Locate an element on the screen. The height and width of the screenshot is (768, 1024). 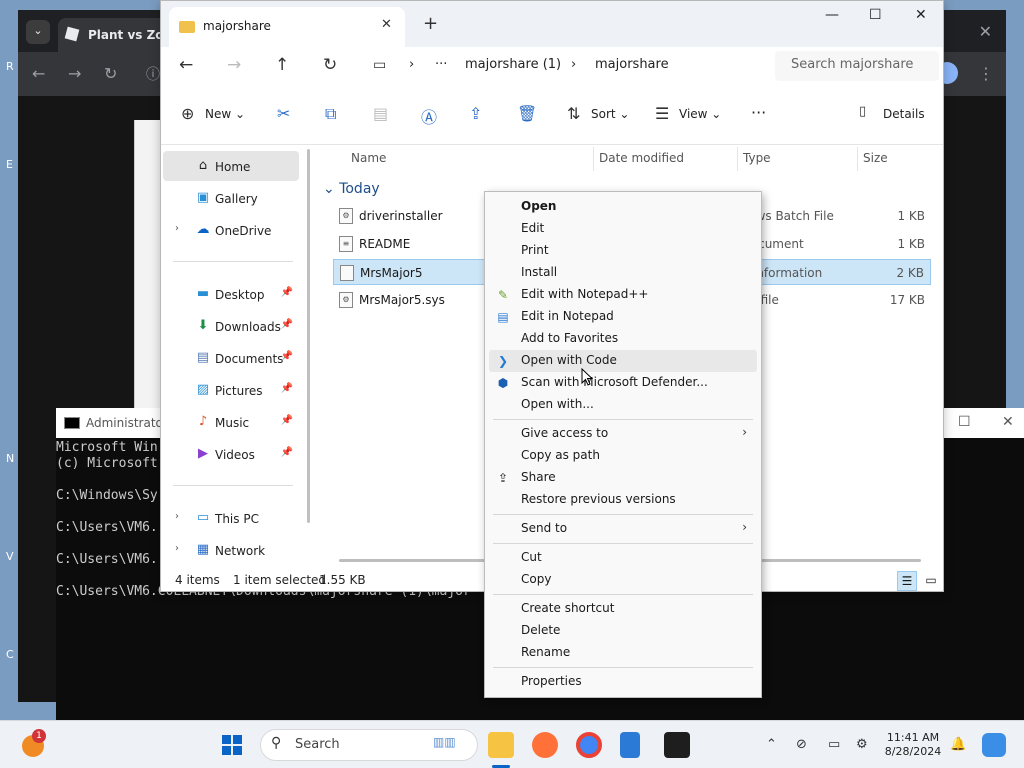
menu-icon: ⋮ is located at coordinates (986, 73).